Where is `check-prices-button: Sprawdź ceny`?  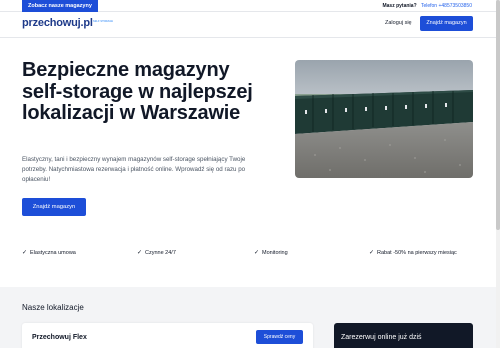 check-prices-button: Sprawdź ceny is located at coordinates (279, 337).